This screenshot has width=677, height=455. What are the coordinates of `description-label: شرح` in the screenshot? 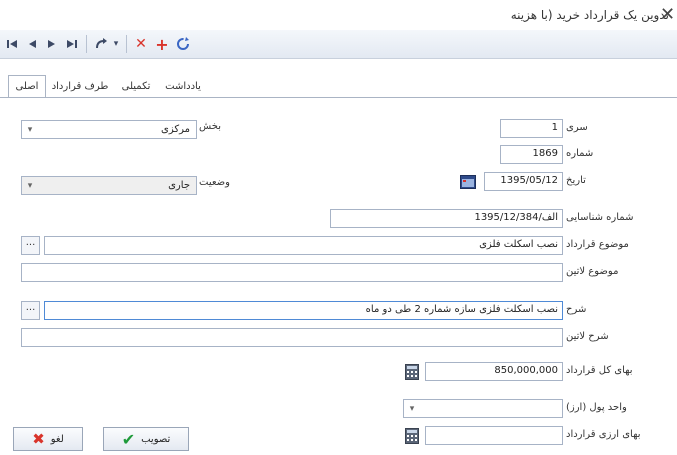 It's located at (576, 309).